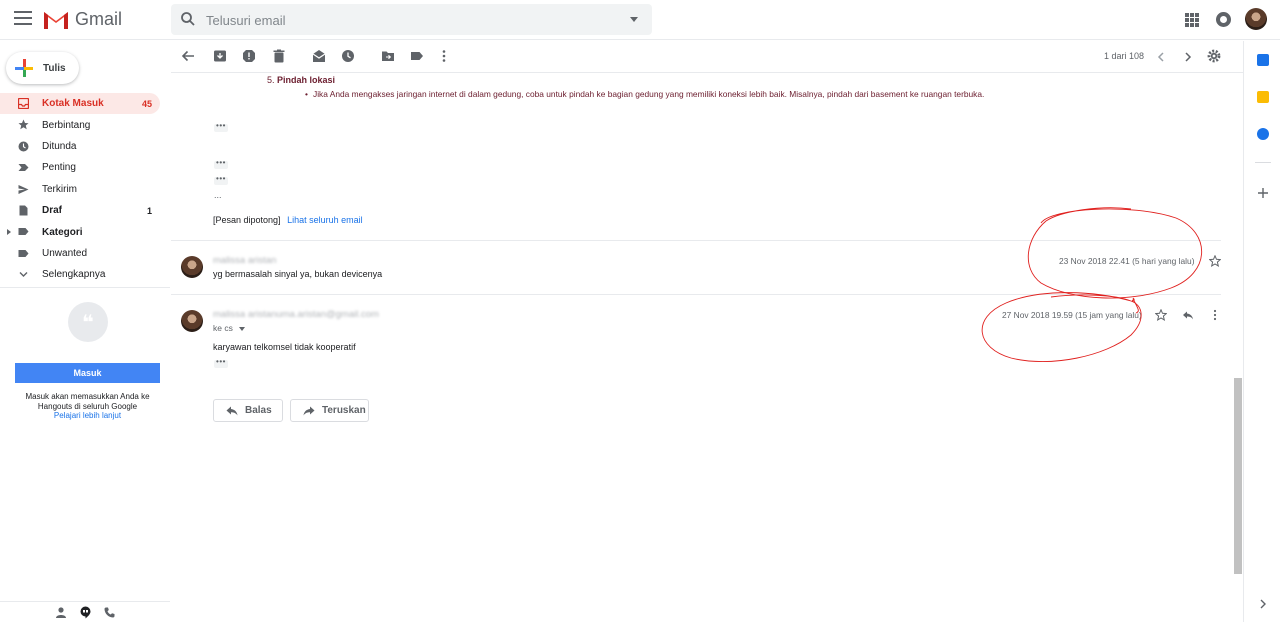 This screenshot has height=622, width=1280. What do you see at coordinates (80, 146) in the screenshot?
I see `sidebar-item-snoozed: Ditunda` at bounding box center [80, 146].